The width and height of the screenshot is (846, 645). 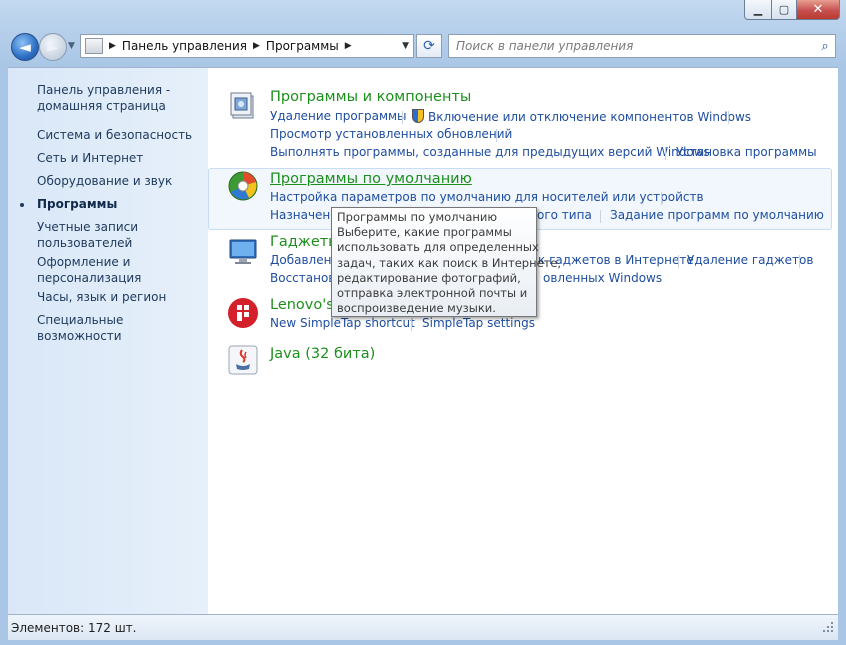 I want to click on resize-grip-icon, so click(x=828, y=627).